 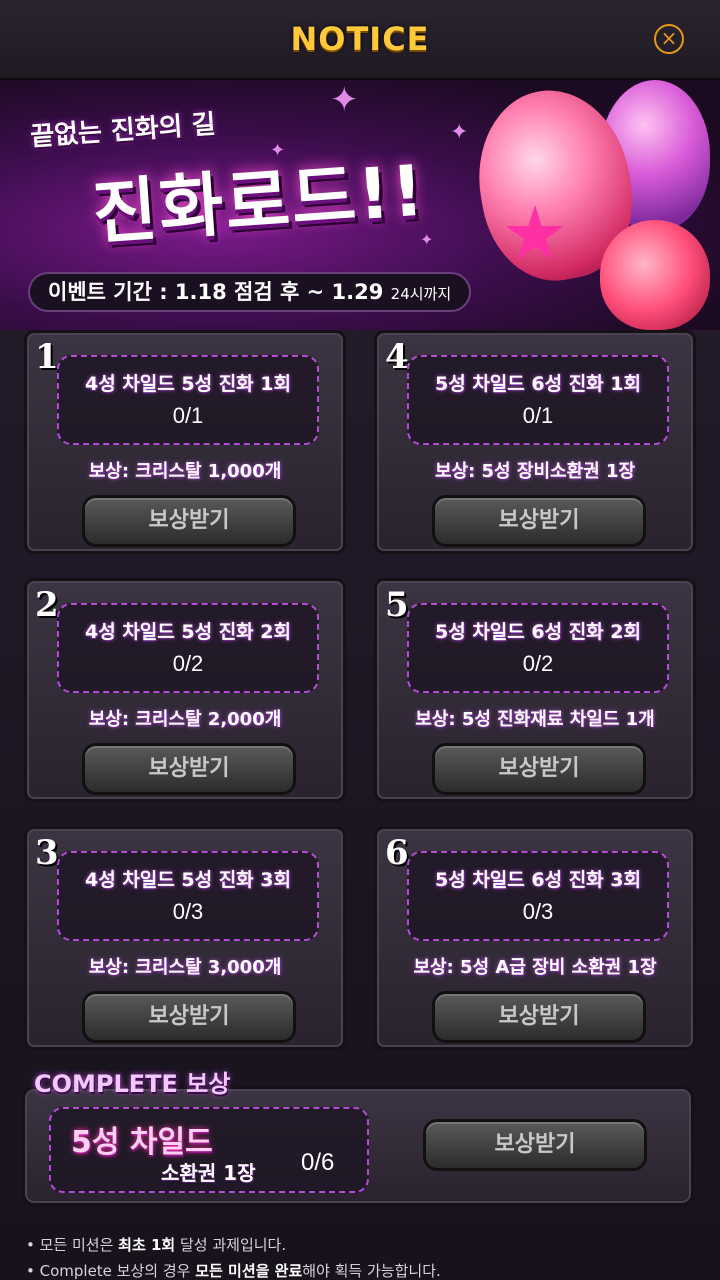 I want to click on mission-reward: 보상: 크리스탈 1,000개, so click(x=185, y=471).